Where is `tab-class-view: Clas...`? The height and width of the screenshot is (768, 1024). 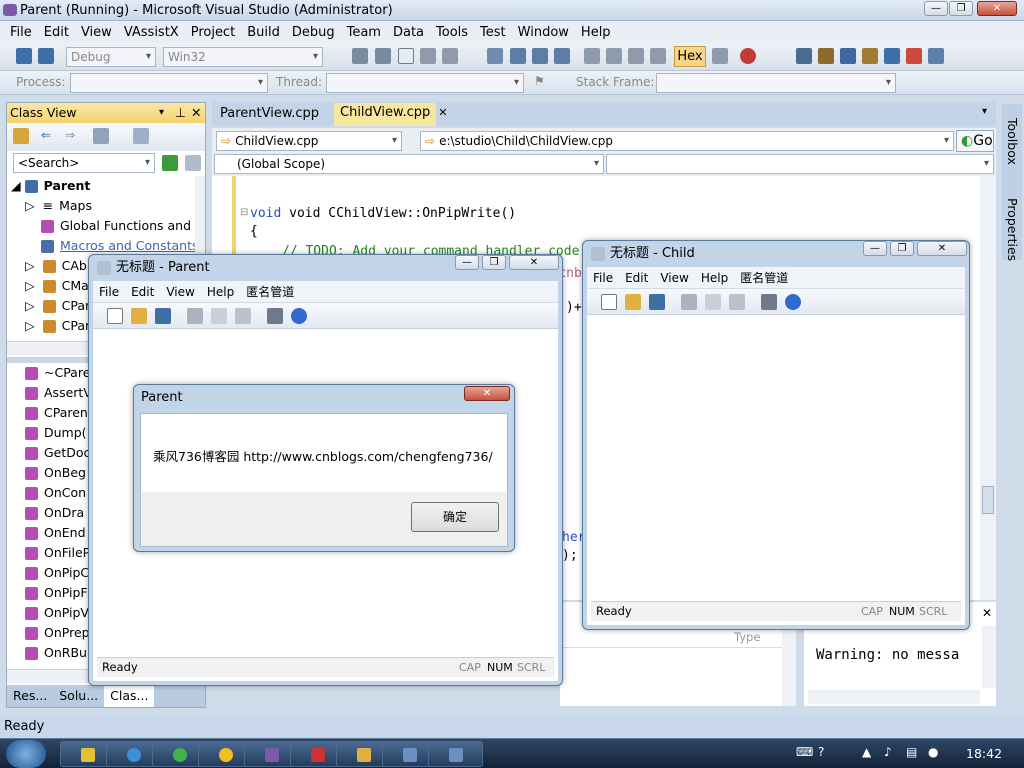
tab-class-view: Clas... is located at coordinates (129, 696).